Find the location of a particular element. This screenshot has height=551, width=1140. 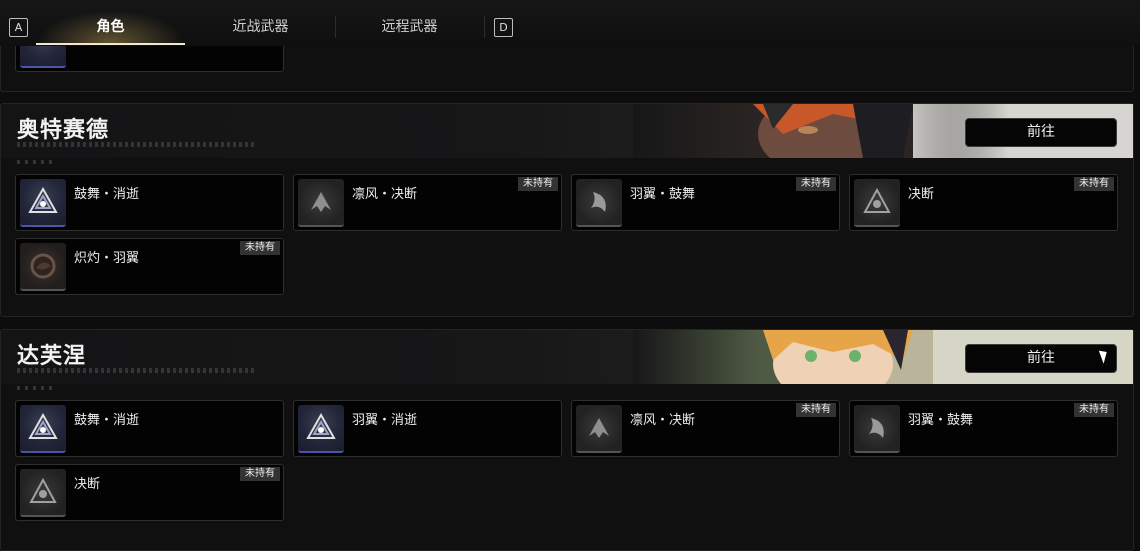

mouse-cursor-icon is located at coordinates (1104, 356).